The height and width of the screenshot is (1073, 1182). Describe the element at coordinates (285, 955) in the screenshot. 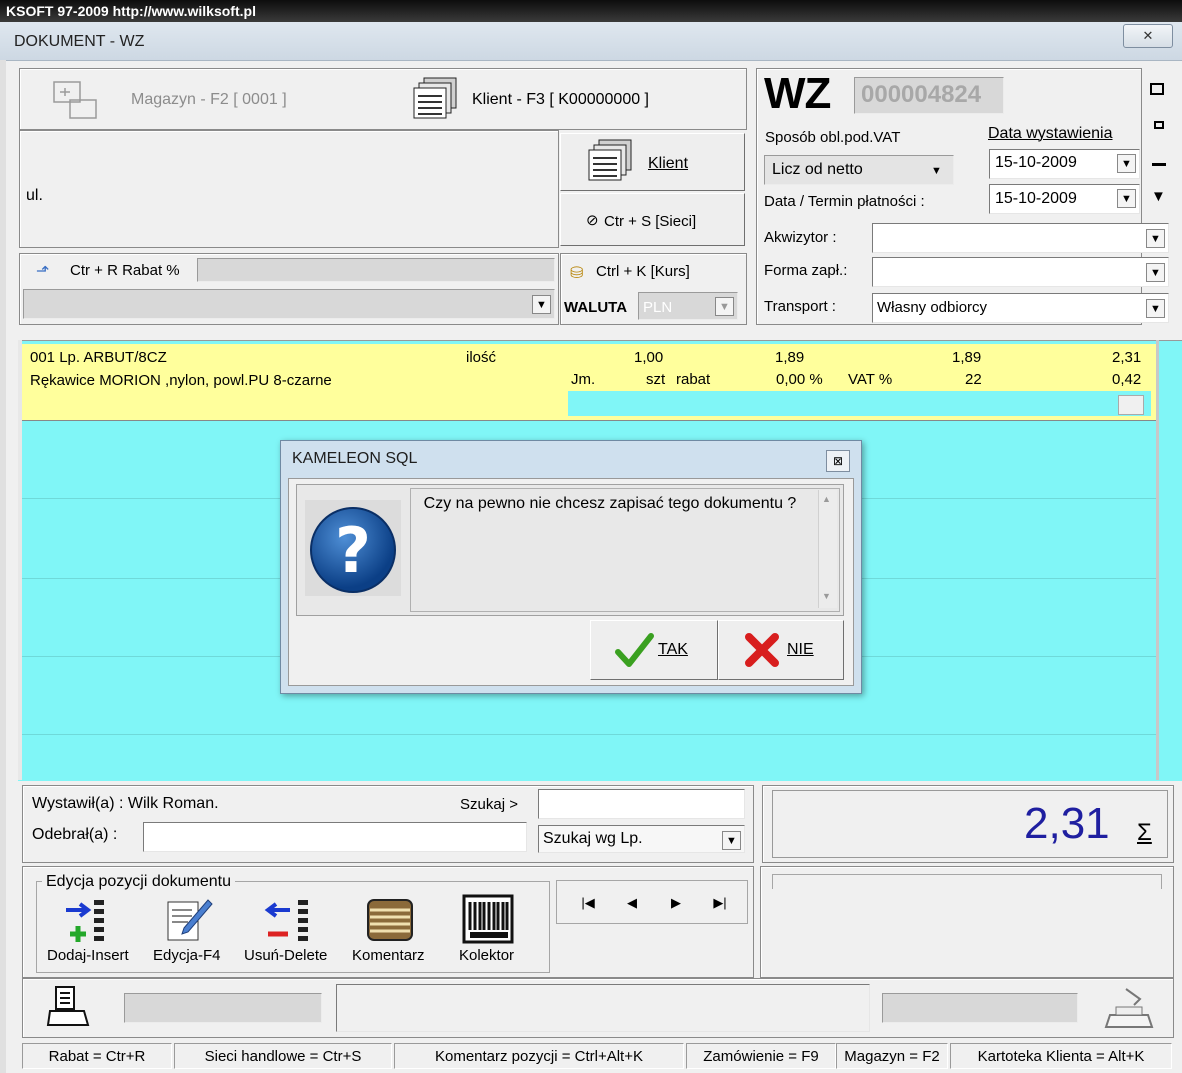

I see `delete-label: Usuń-Delete` at that location.